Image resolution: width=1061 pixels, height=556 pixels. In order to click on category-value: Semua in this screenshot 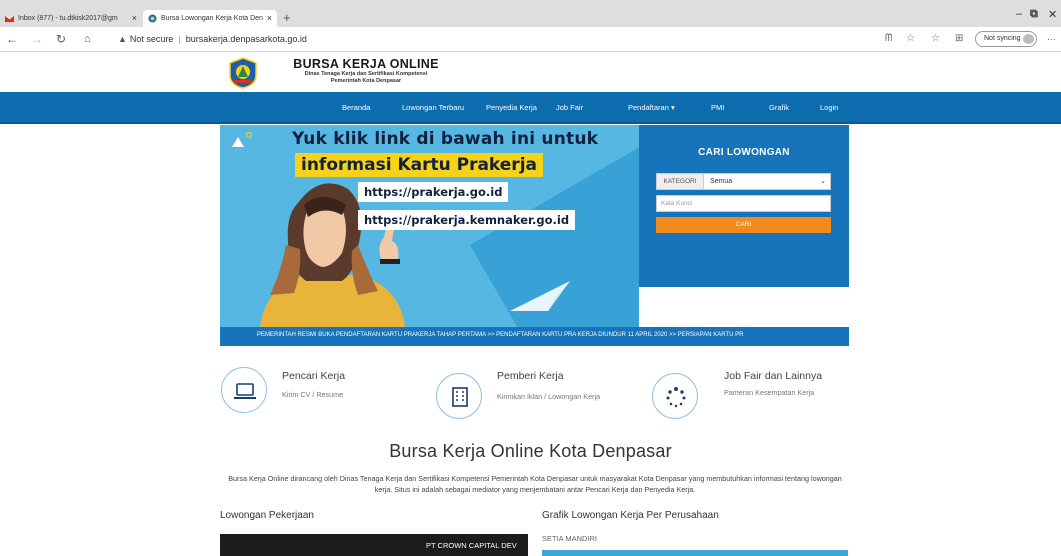, I will do `click(721, 181)`.